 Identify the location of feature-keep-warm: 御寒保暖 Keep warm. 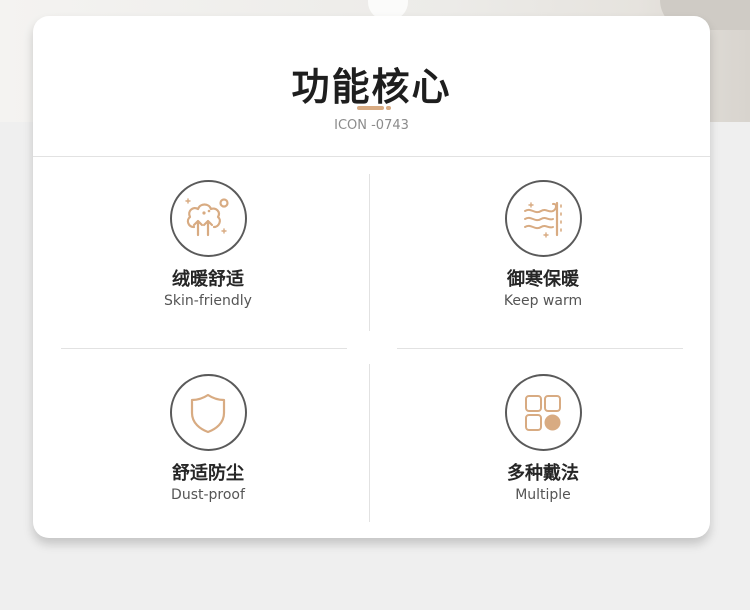
(543, 245).